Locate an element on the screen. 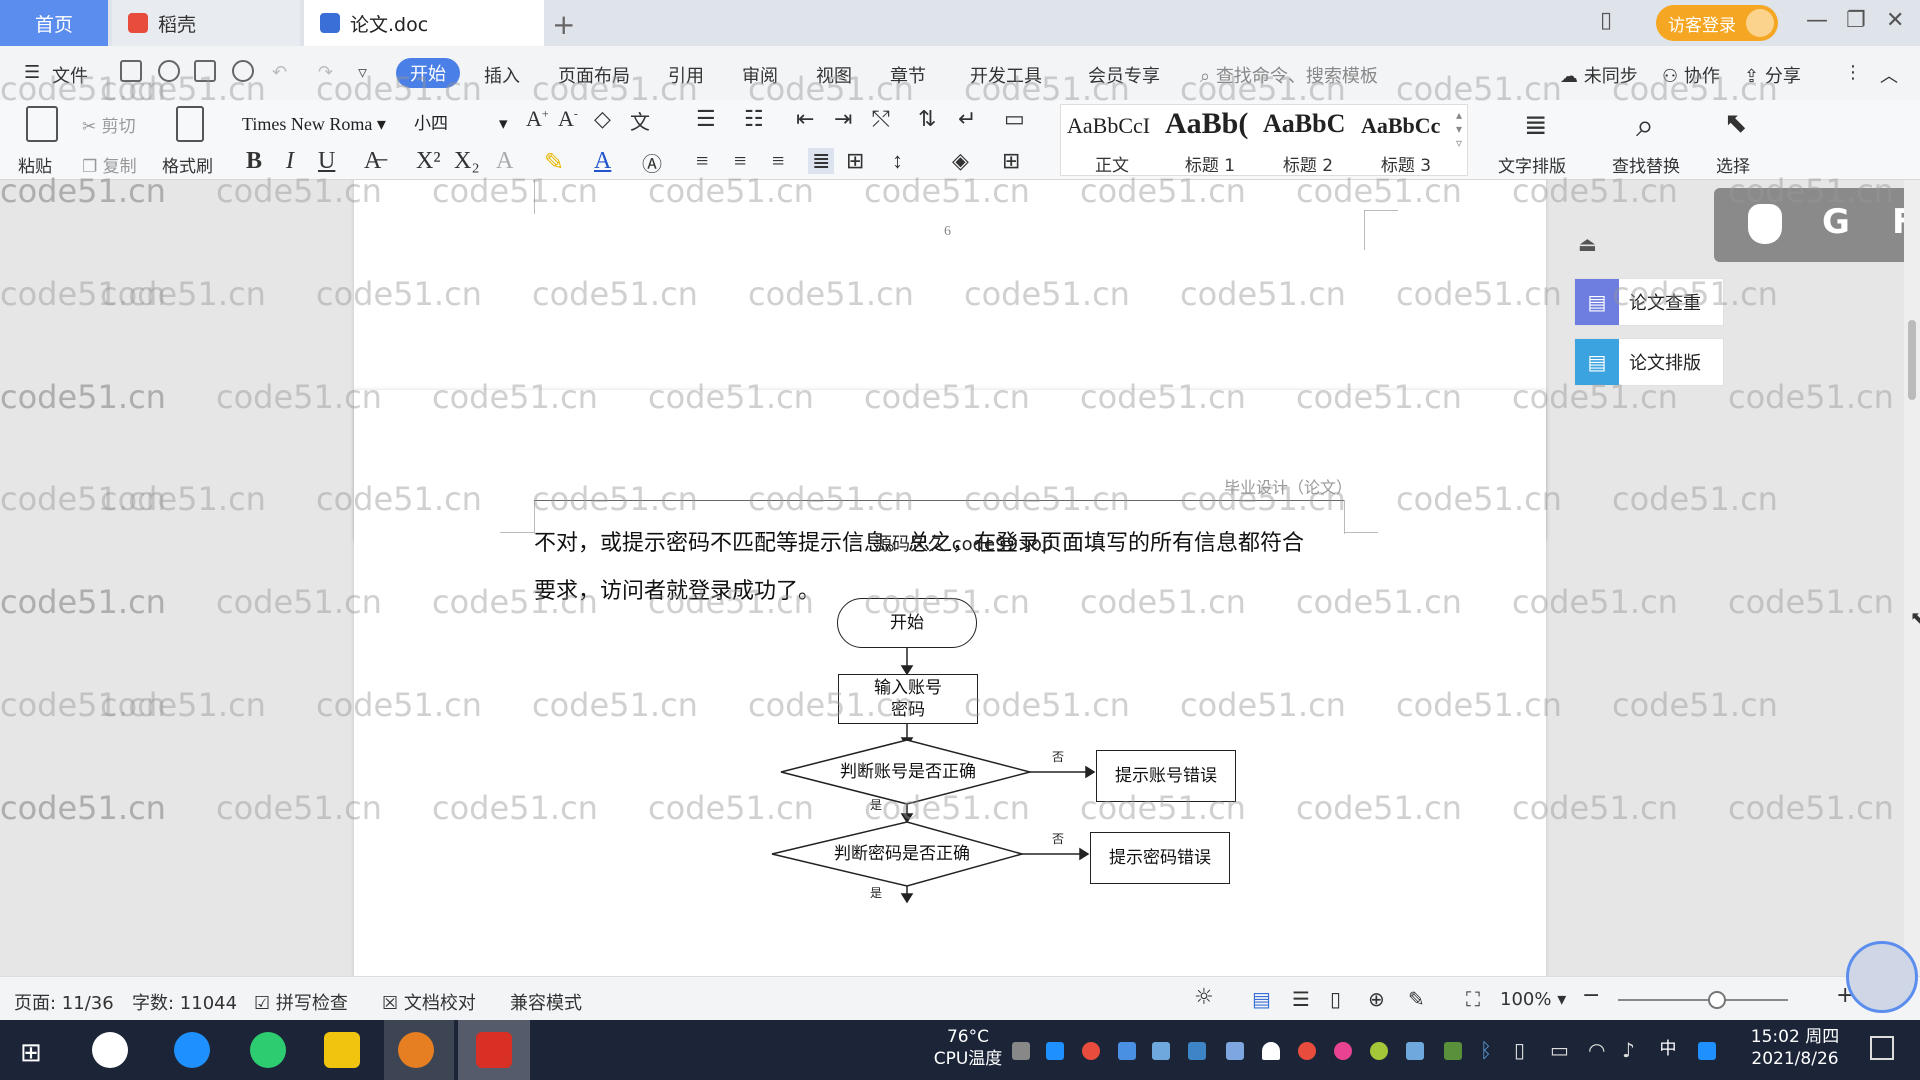 The height and width of the screenshot is (1080, 1920). menu-home: 开始 is located at coordinates (428, 73).